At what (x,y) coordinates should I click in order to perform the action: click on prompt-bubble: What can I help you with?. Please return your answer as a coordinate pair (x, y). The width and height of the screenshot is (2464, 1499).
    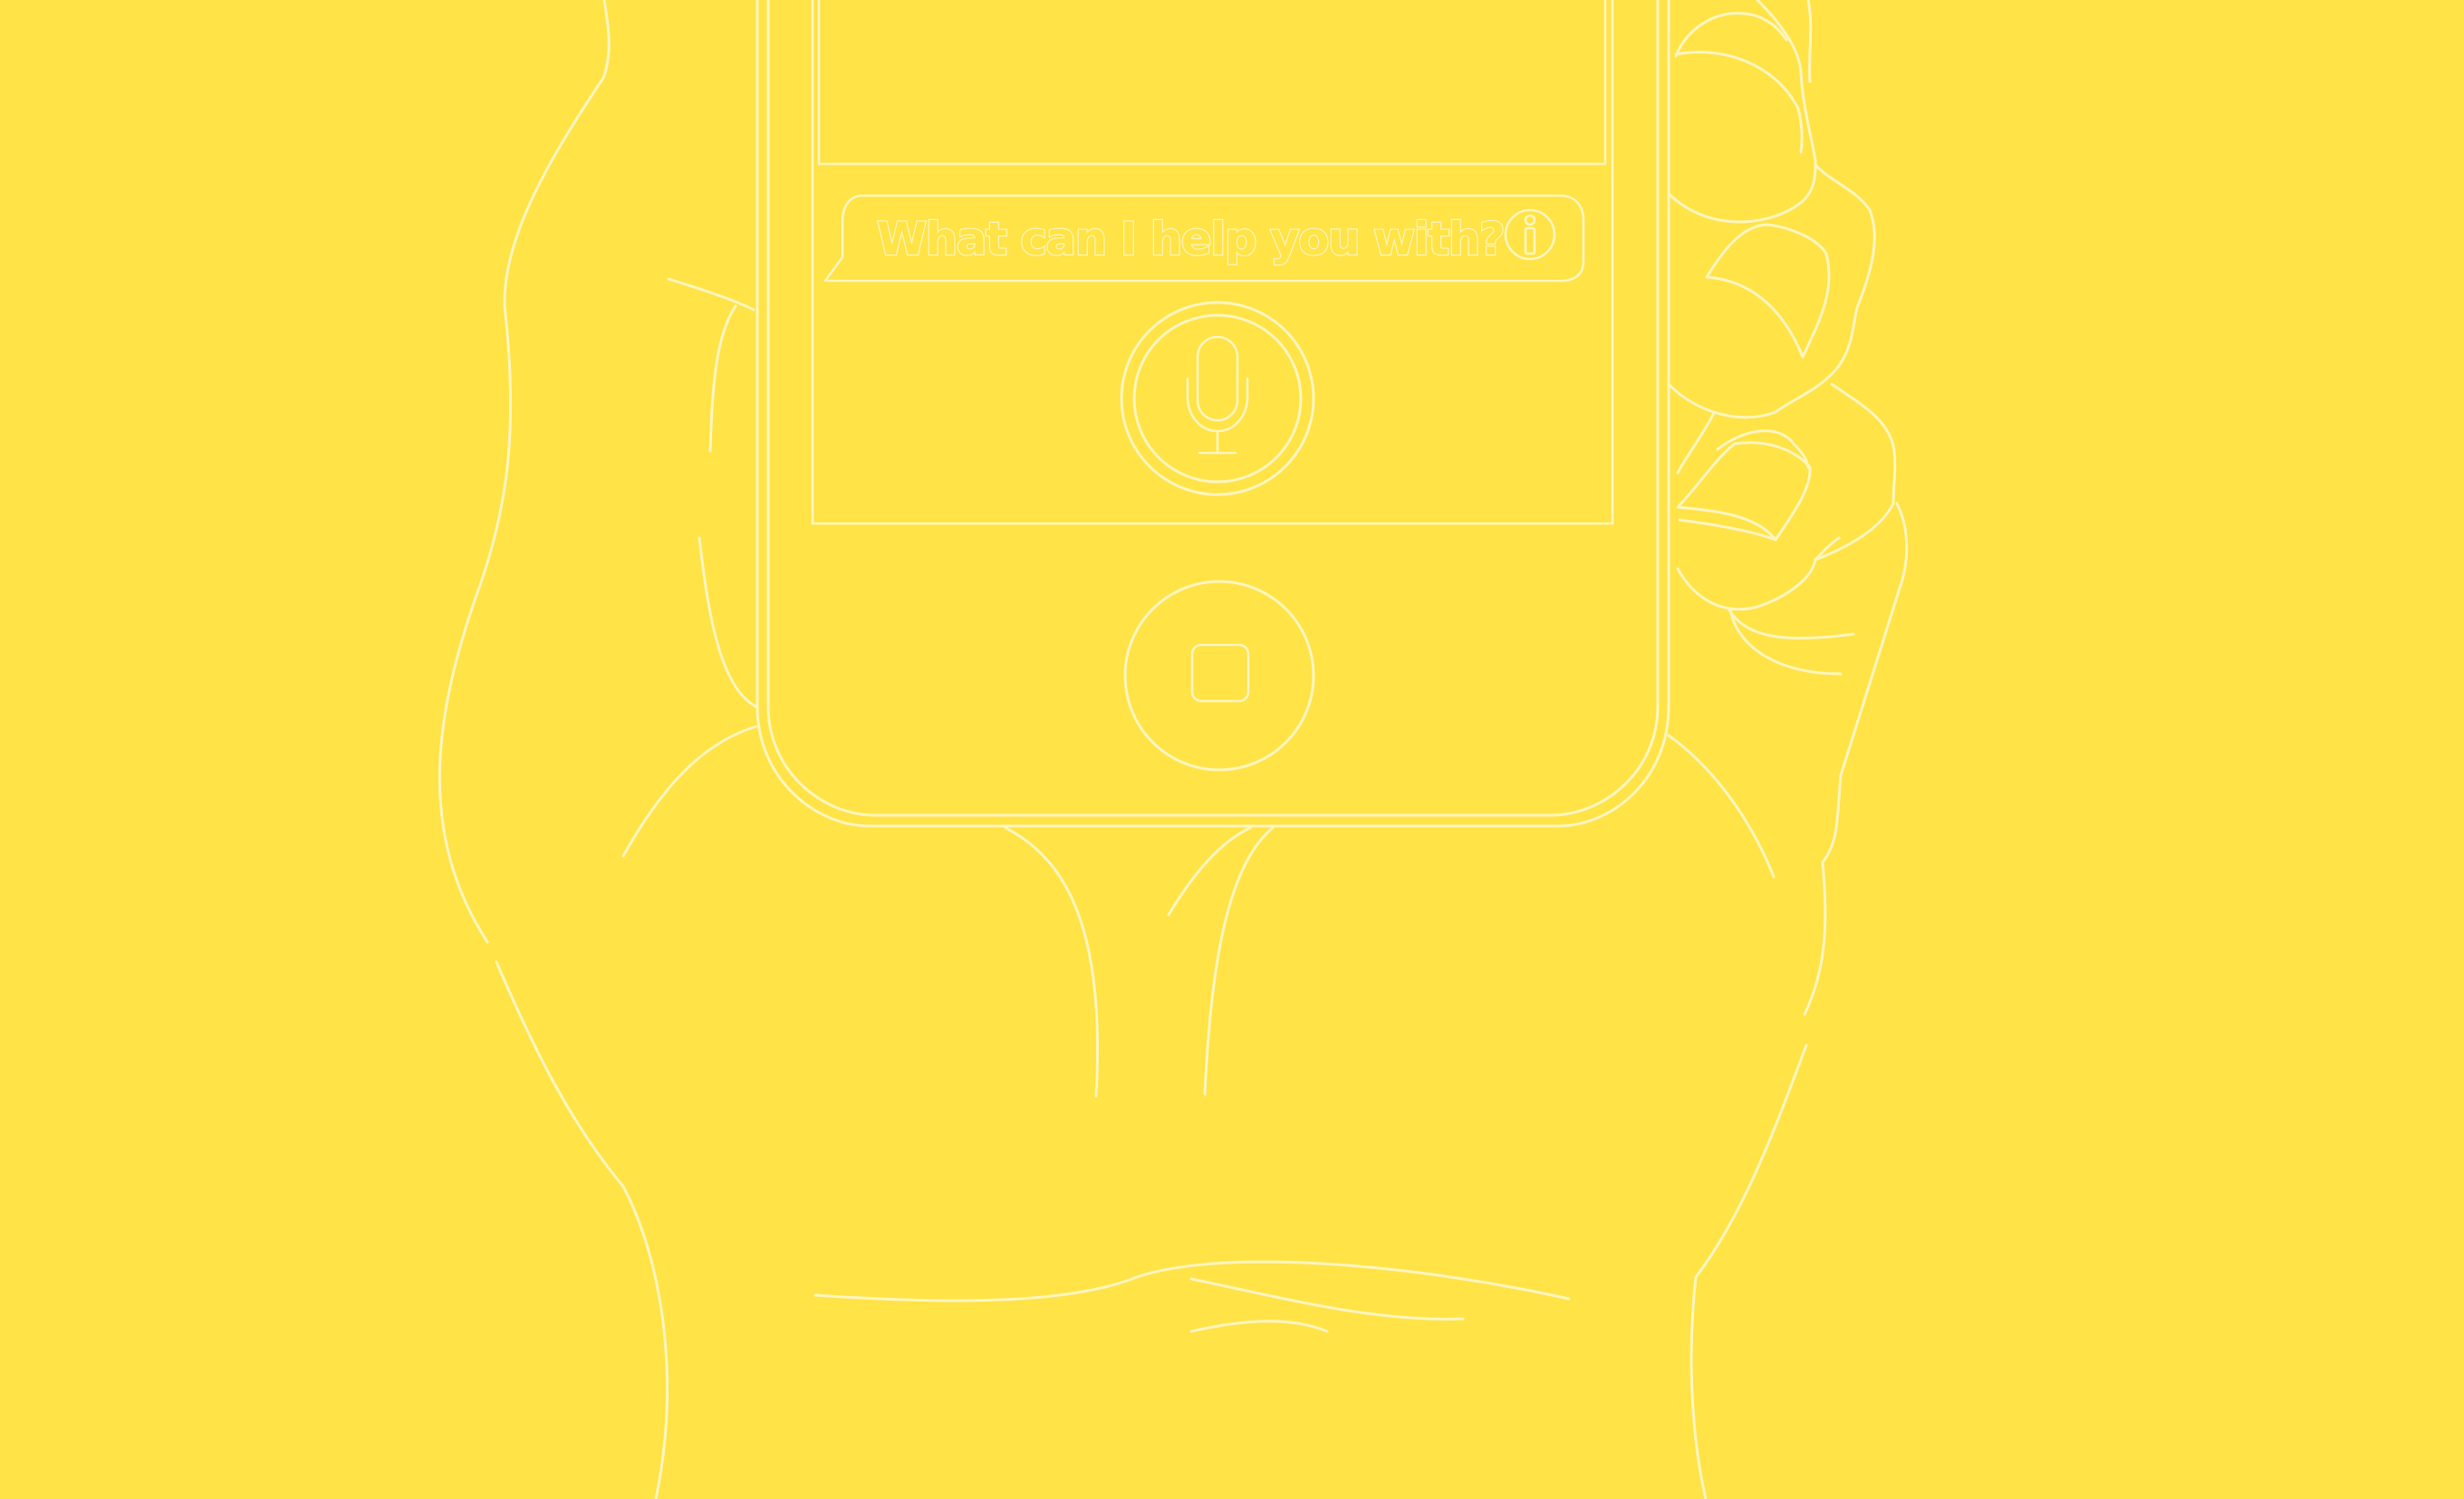
    Looking at the image, I should click on (1204, 239).